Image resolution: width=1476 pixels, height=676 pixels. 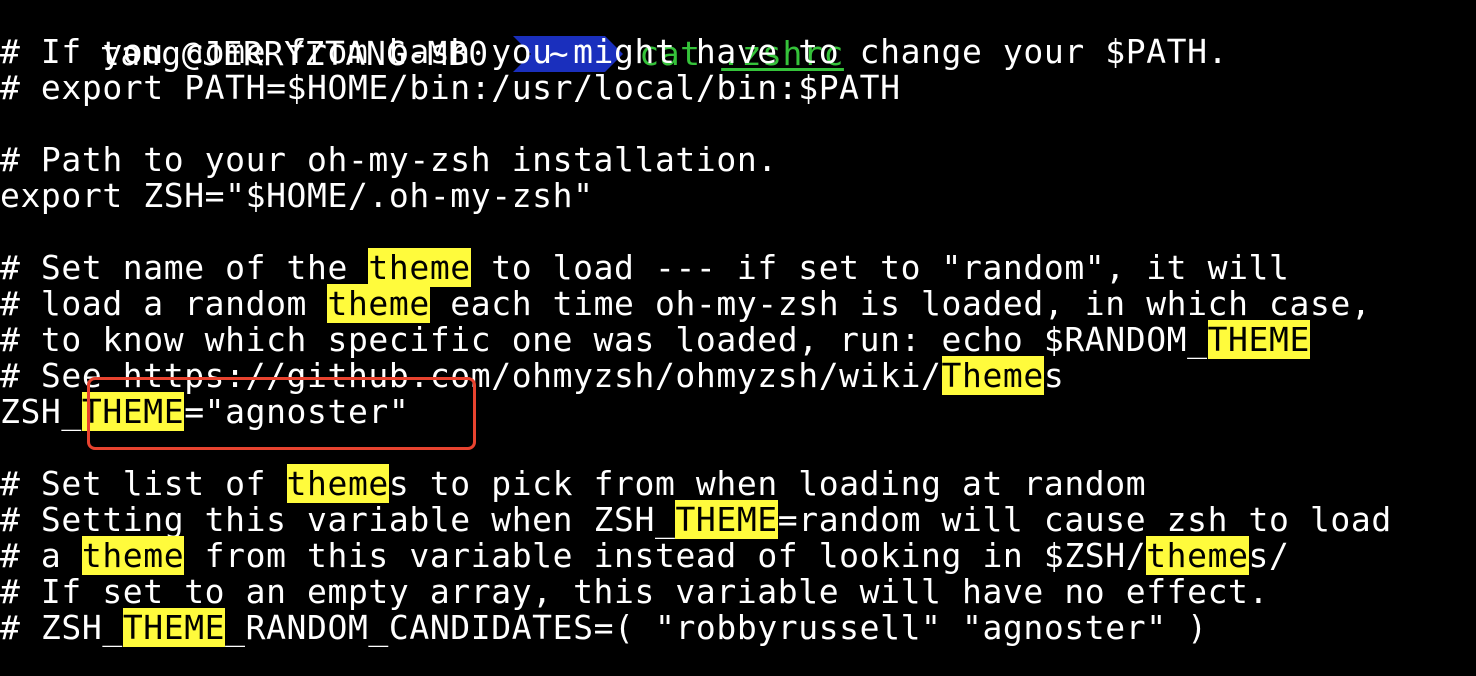 What do you see at coordinates (164, 303) in the screenshot?
I see `output-text: # load a random` at bounding box center [164, 303].